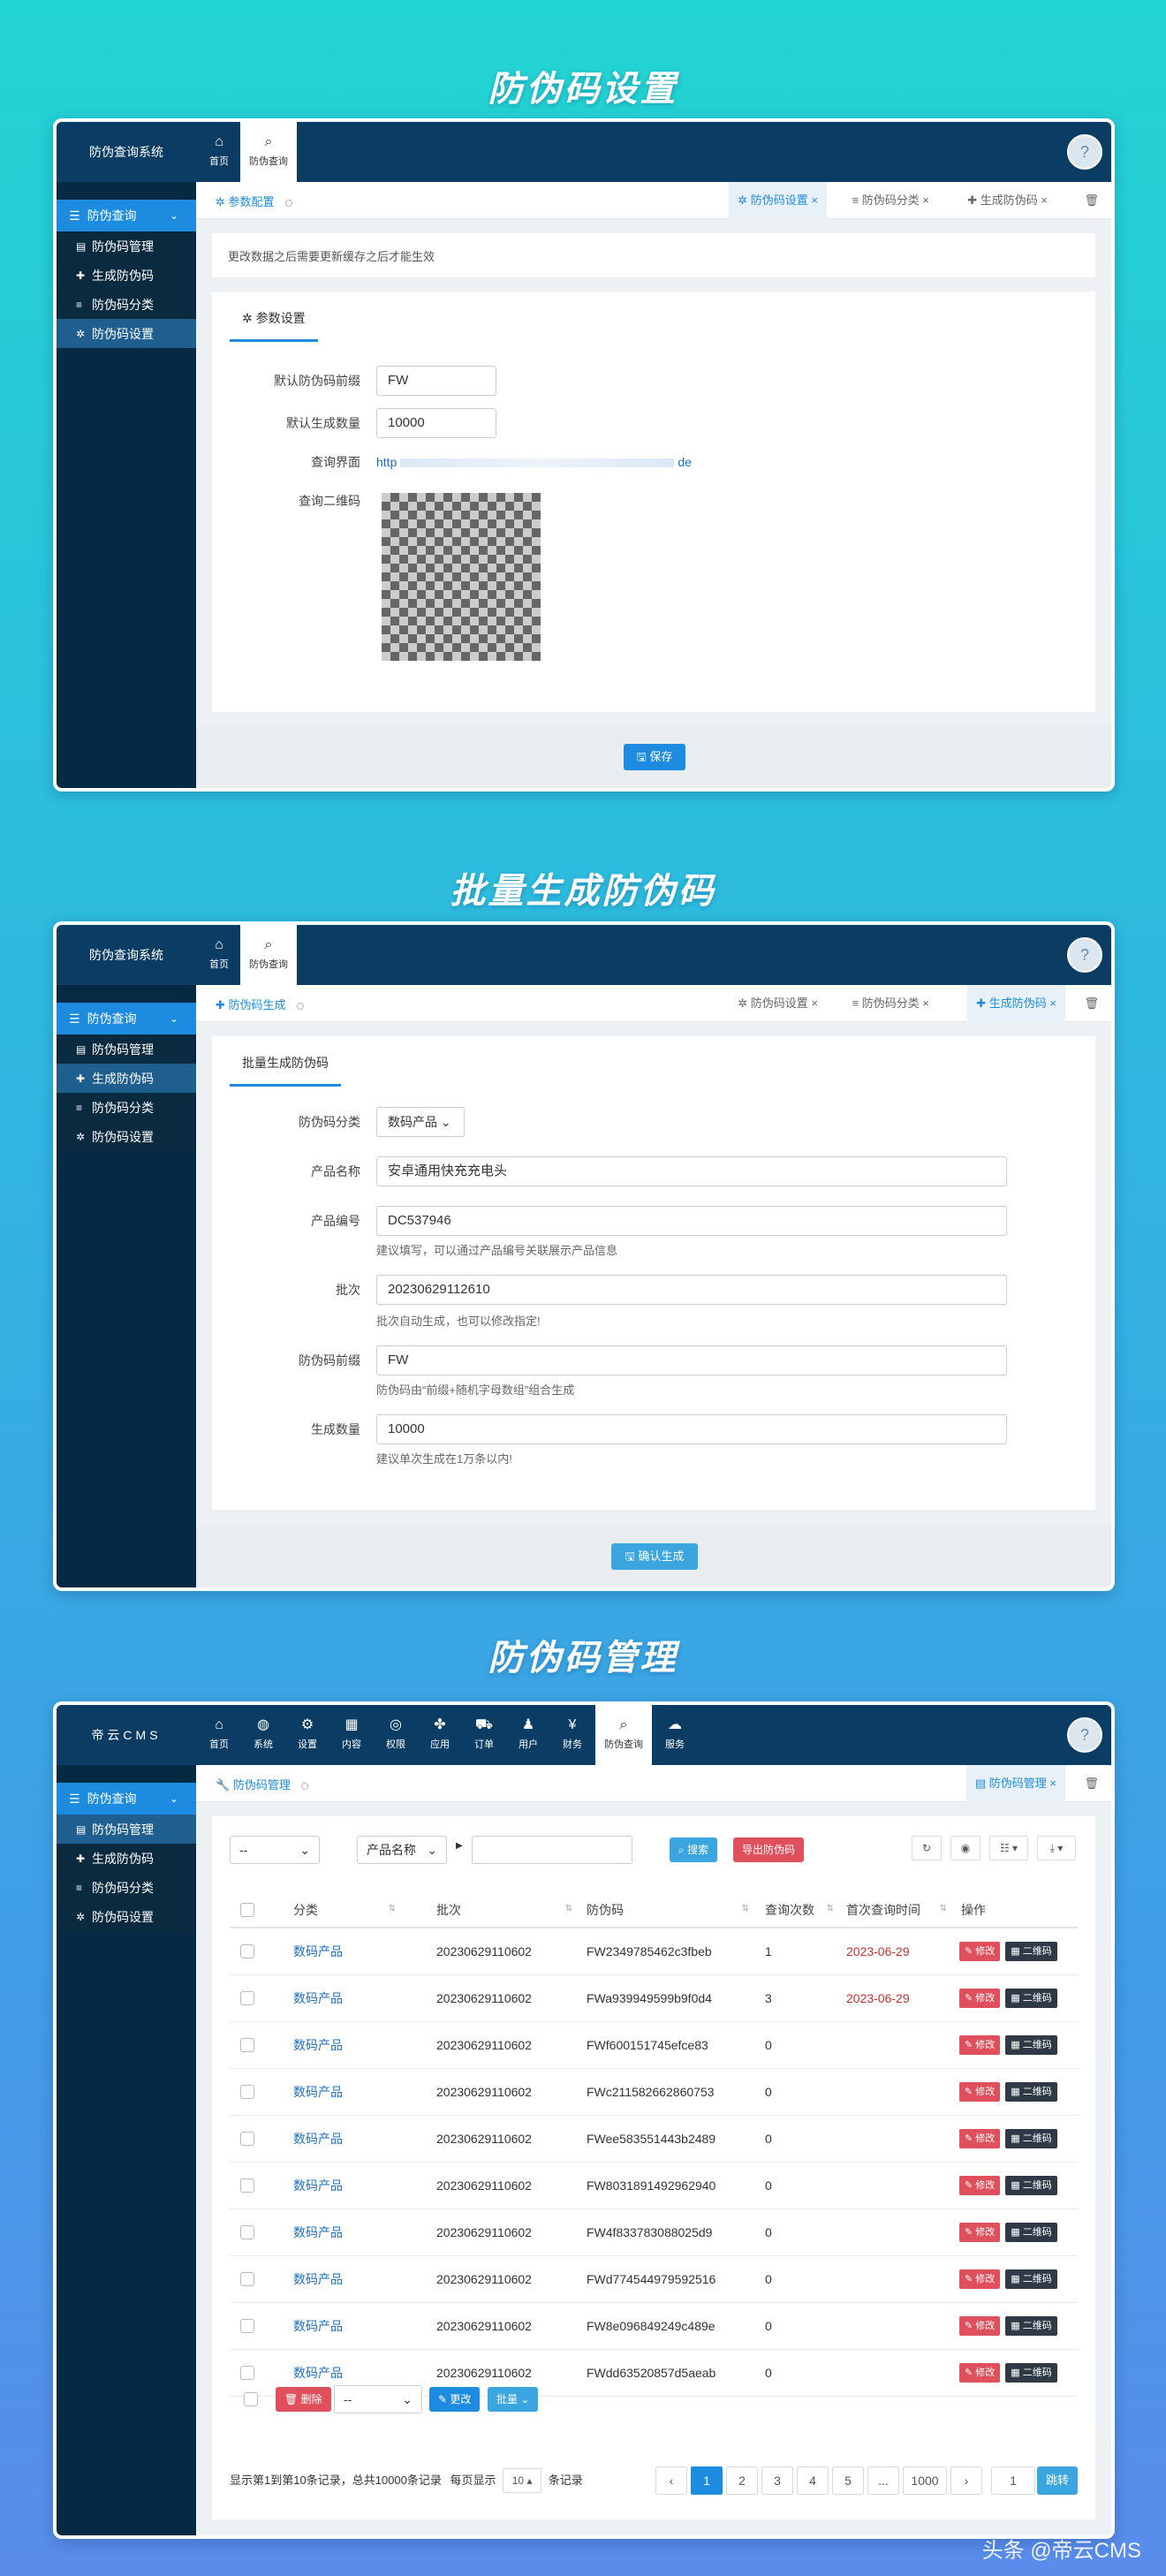 This screenshot has width=1166, height=2576. What do you see at coordinates (675, 1735) in the screenshot?
I see `nav-item: ☁ 服务` at bounding box center [675, 1735].